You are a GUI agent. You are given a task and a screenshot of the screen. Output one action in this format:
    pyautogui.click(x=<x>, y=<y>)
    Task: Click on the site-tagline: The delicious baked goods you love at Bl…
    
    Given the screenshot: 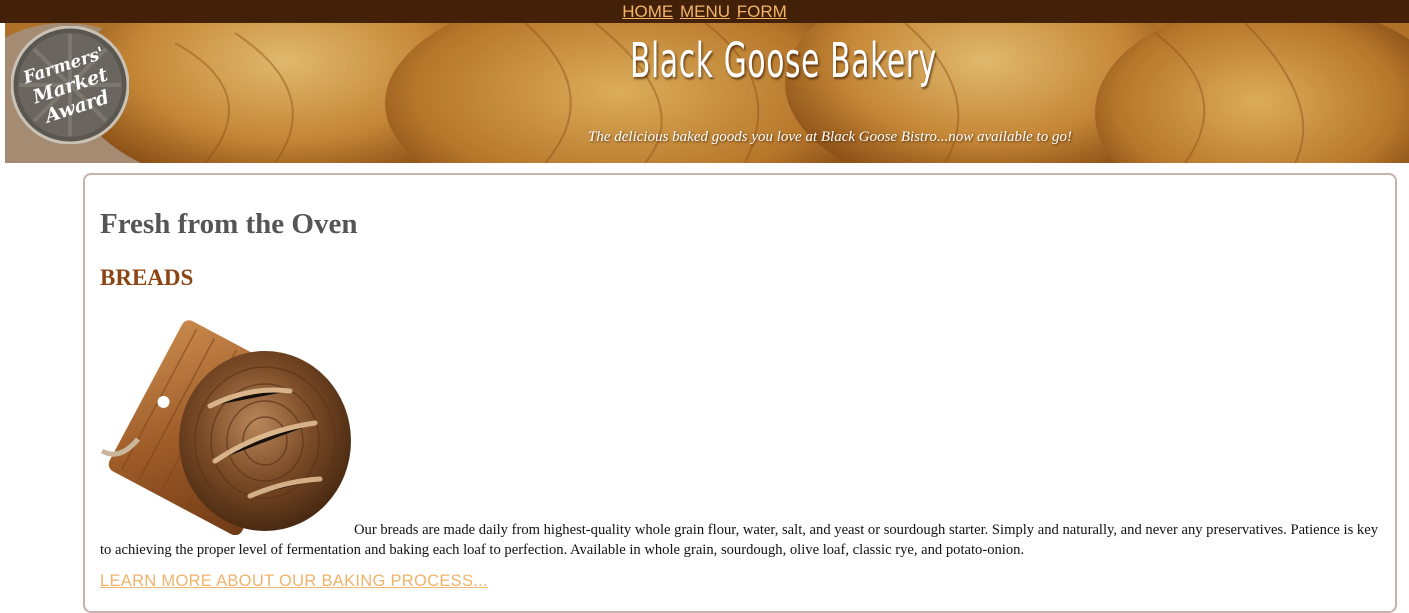 What is the action you would take?
    pyautogui.click(x=830, y=137)
    